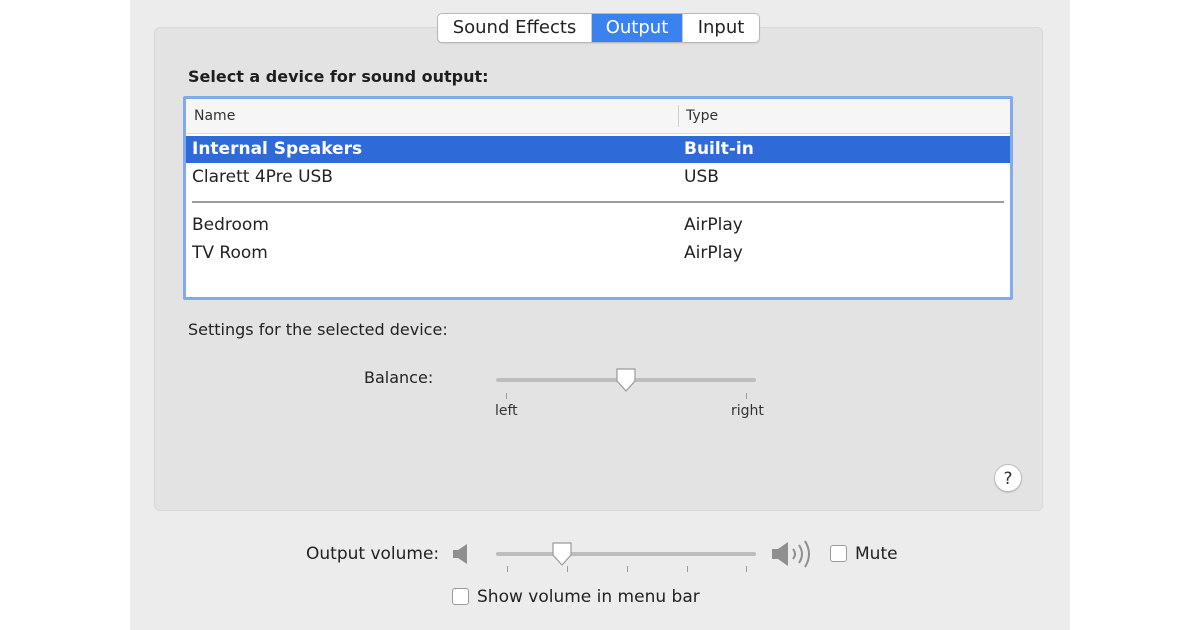  Describe the element at coordinates (506, 396) in the screenshot. I see `balance-tick-left` at that location.